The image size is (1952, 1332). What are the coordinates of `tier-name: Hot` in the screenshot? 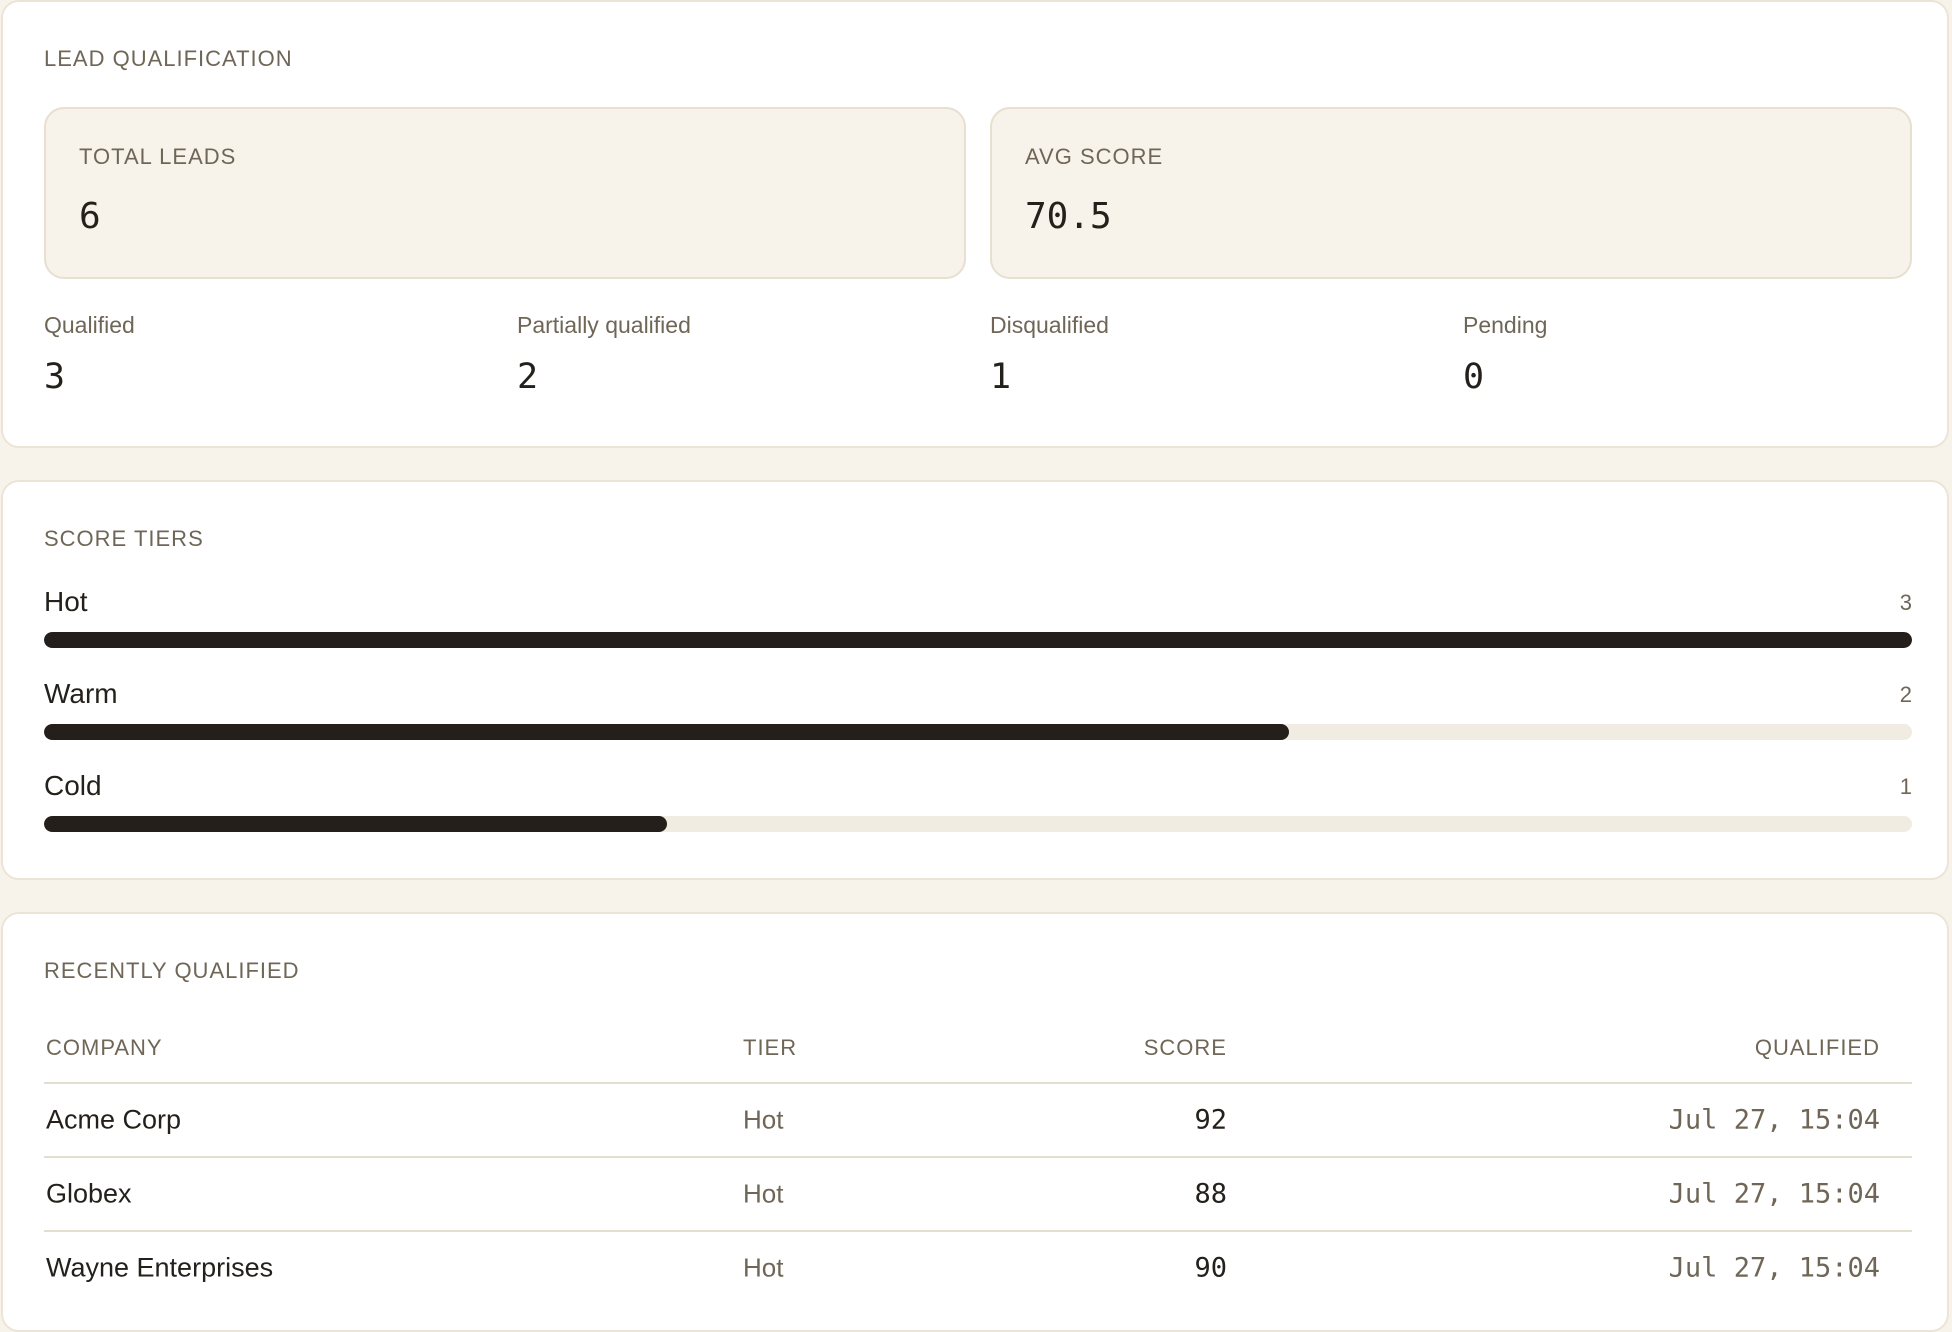 It's located at (66, 601).